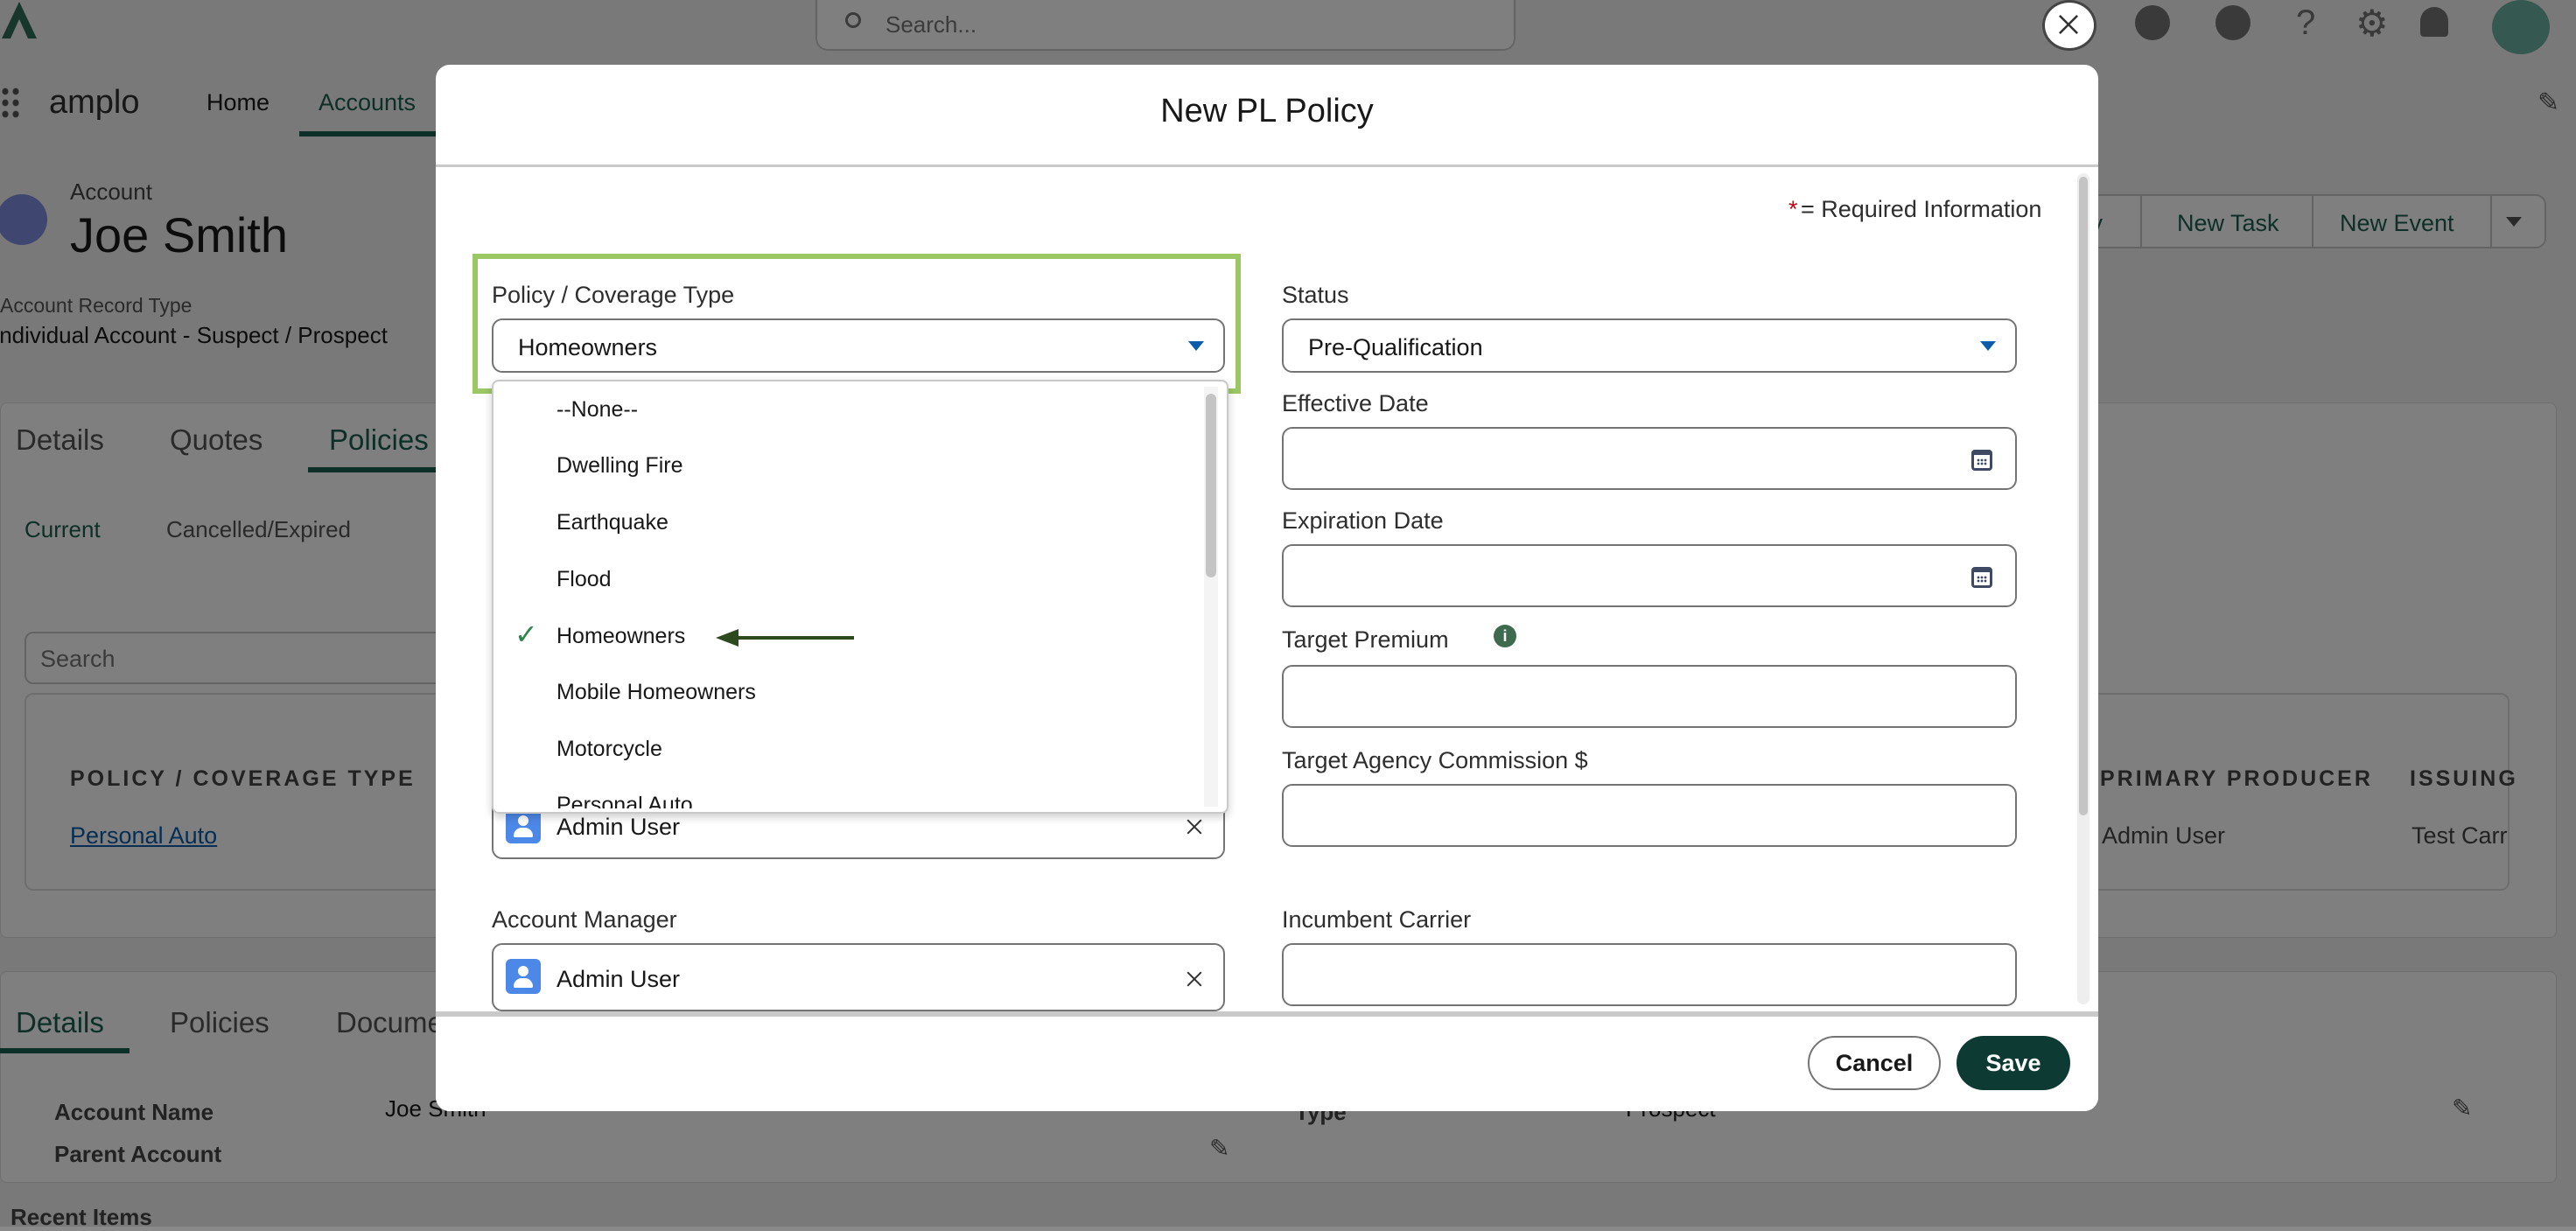 The height and width of the screenshot is (1231, 2576). What do you see at coordinates (1649, 345) in the screenshot?
I see `status-select: Pre-Qualification` at bounding box center [1649, 345].